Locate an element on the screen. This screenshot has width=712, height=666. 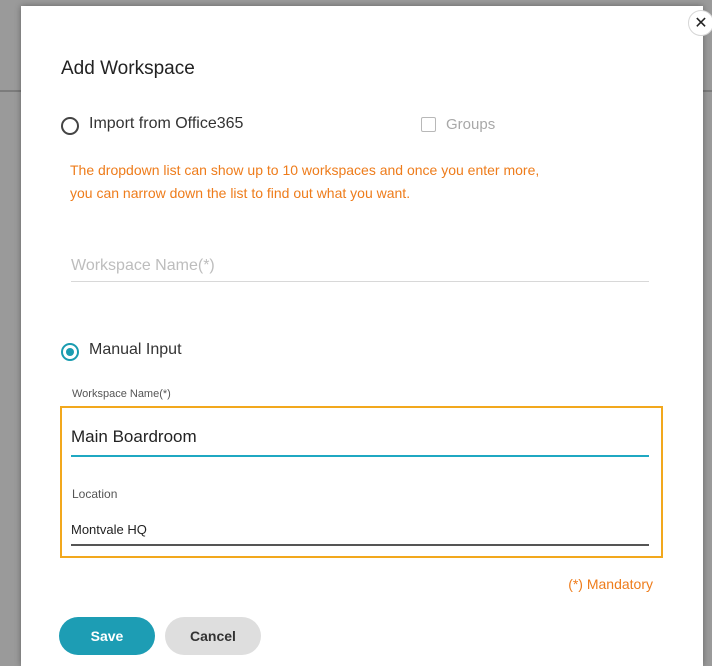
workspace-name-input is located at coordinates (360, 438).